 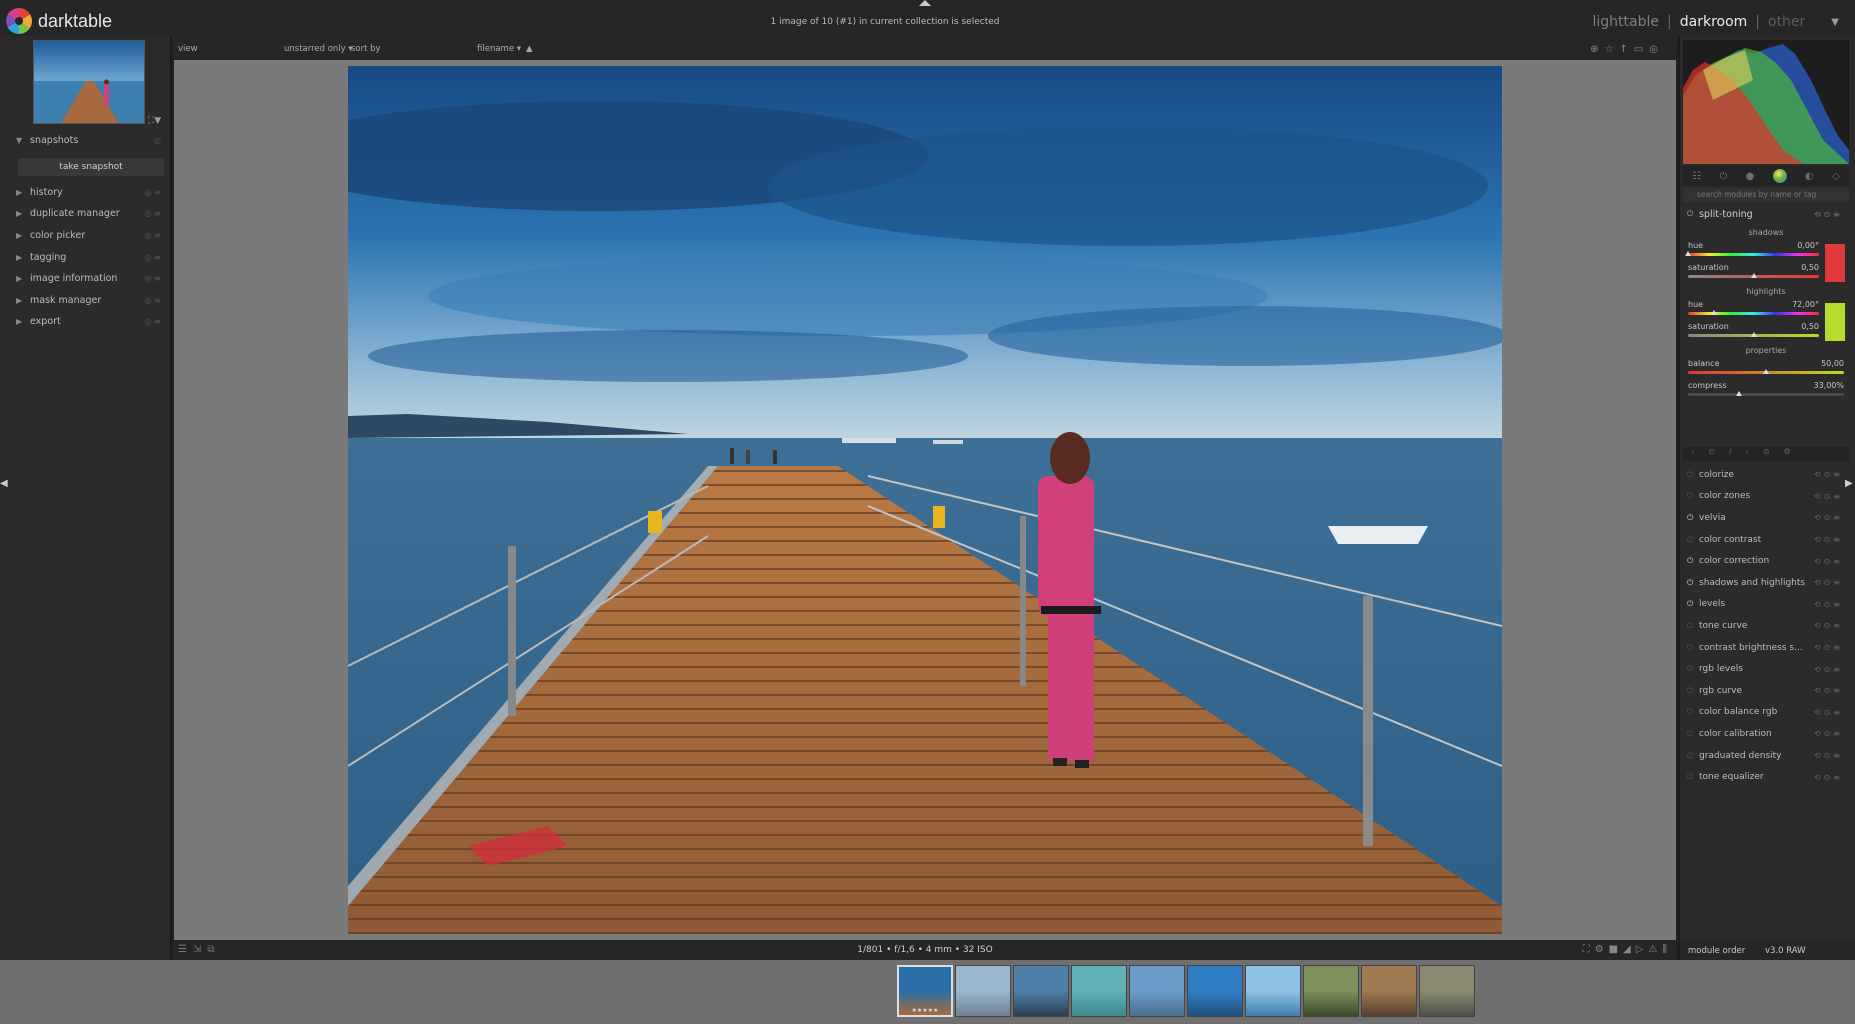 What do you see at coordinates (529, 49) in the screenshot?
I see `sort-direction-toggle: ▲` at bounding box center [529, 49].